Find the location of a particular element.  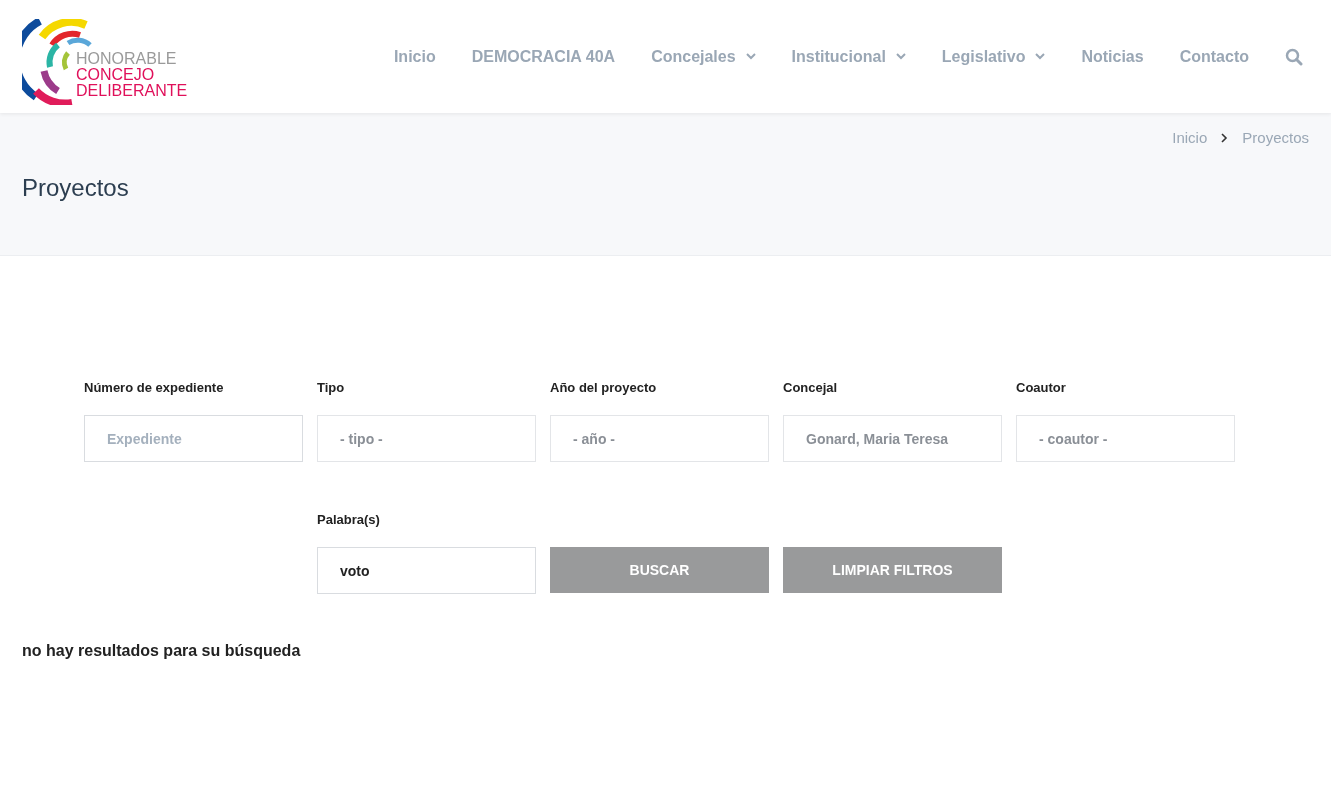

action-button: LIMPIAR FILTROS is located at coordinates (892, 570).